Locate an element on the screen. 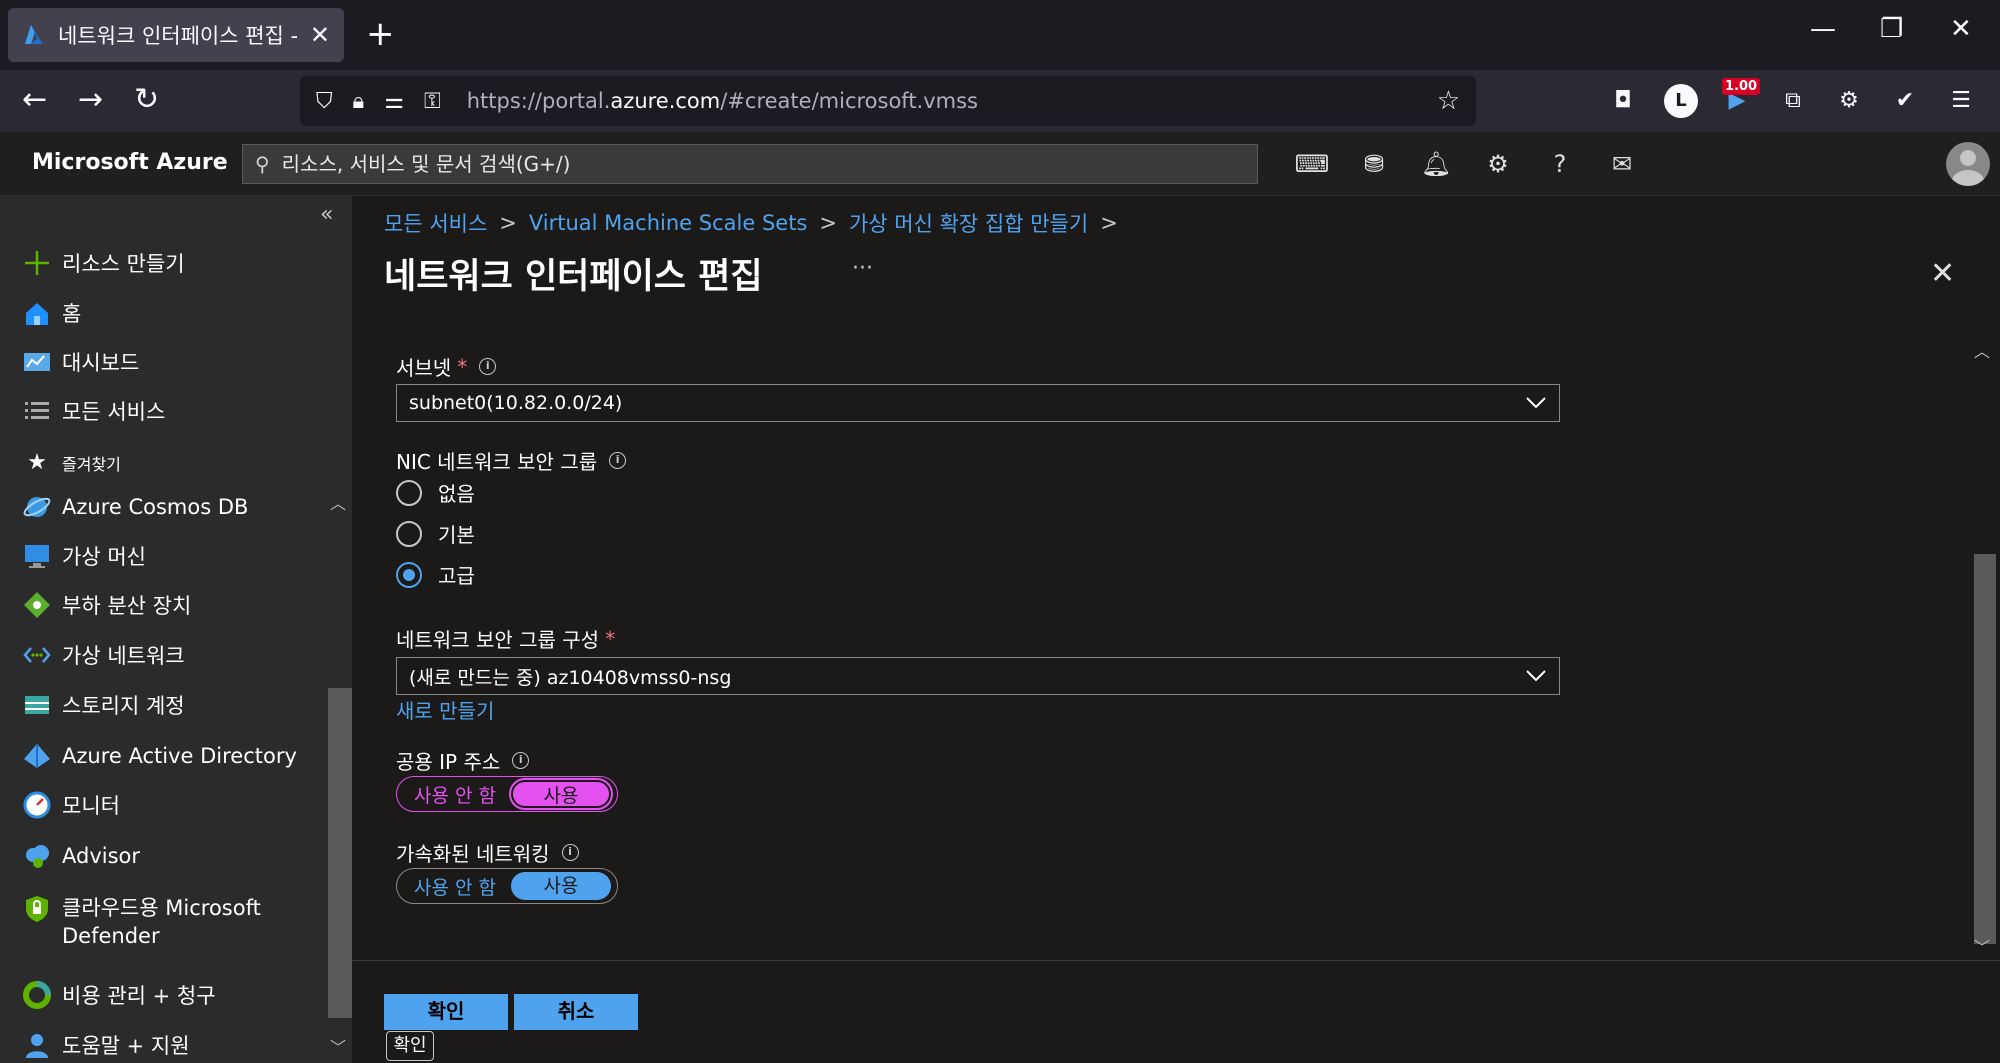 The width and height of the screenshot is (2000, 1063). breadcrumb-create-vmss: 가상 머신 확장 집합 만들기 is located at coordinates (968, 223).